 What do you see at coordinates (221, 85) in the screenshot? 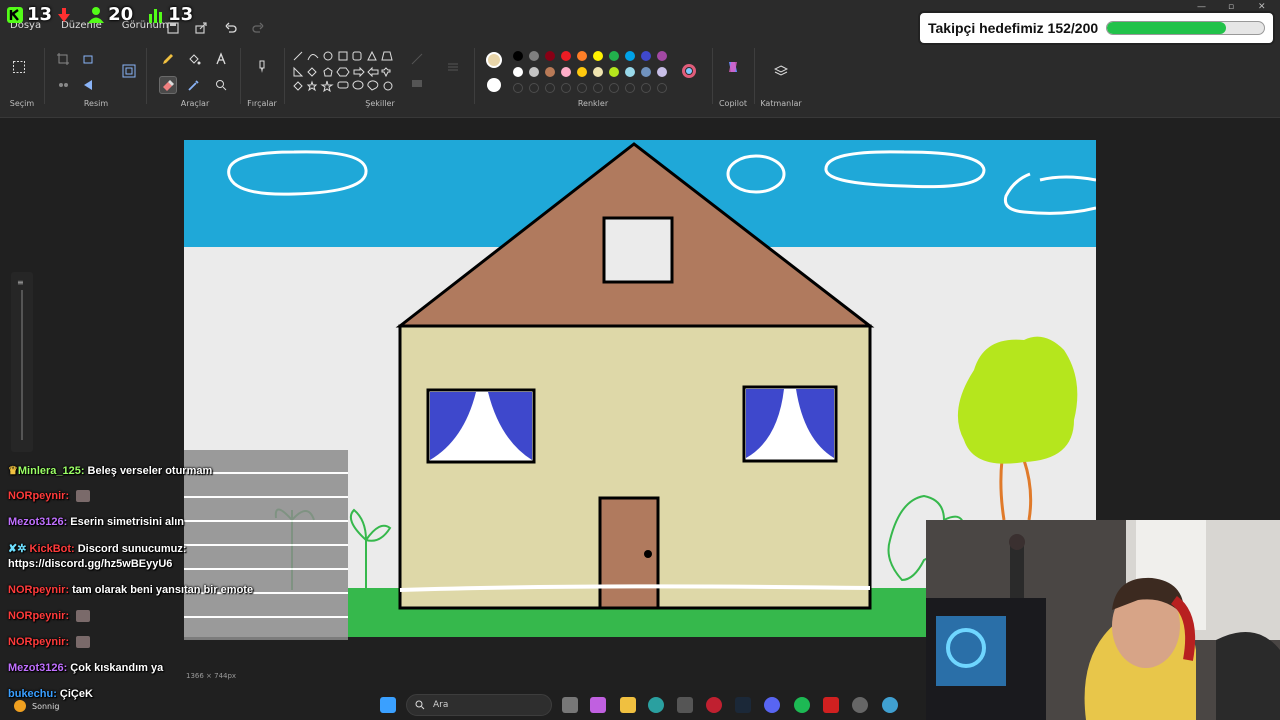
I see `magnifier-icon` at bounding box center [221, 85].